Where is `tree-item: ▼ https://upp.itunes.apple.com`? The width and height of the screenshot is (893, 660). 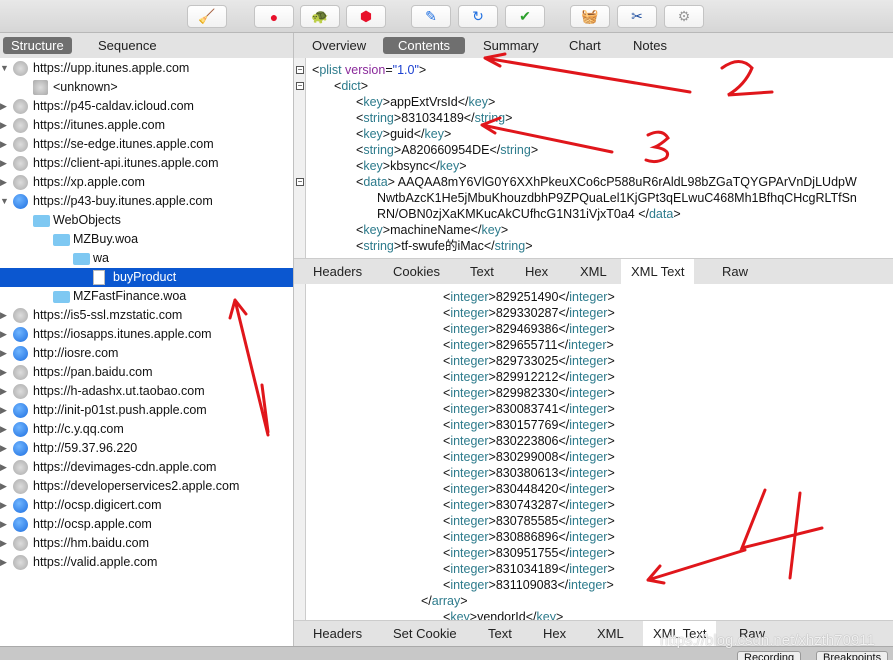
tree-item: ▼ https://upp.itunes.apple.com is located at coordinates (146, 68).